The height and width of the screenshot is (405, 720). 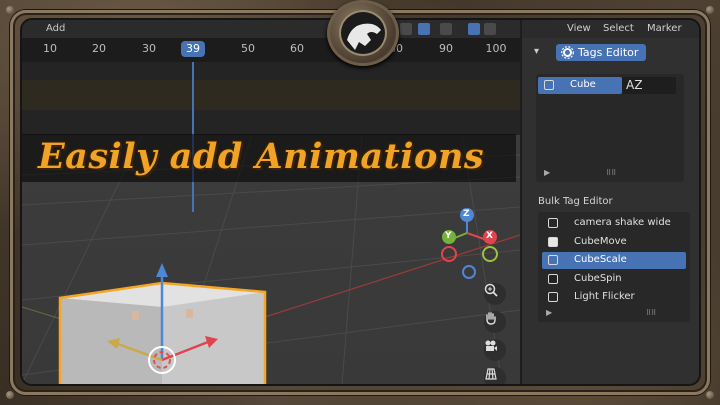 I want to click on frame-tick: 90, so click(x=446, y=48).